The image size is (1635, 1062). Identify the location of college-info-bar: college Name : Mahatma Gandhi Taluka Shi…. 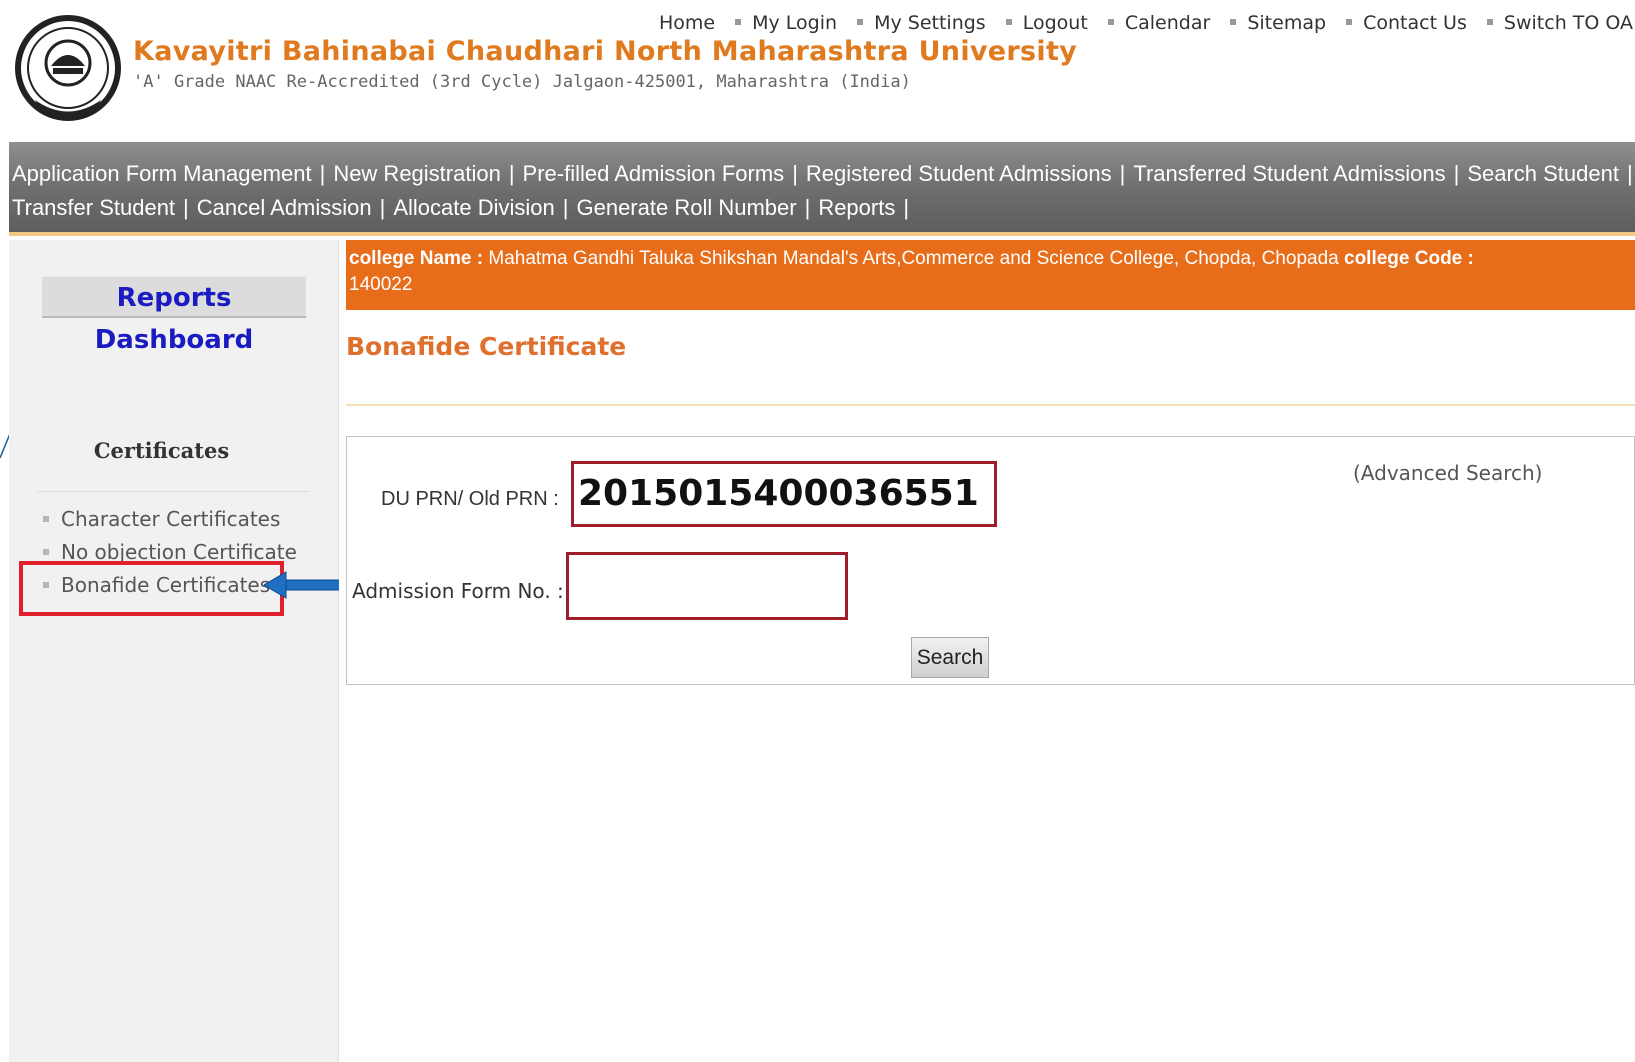
(990, 275).